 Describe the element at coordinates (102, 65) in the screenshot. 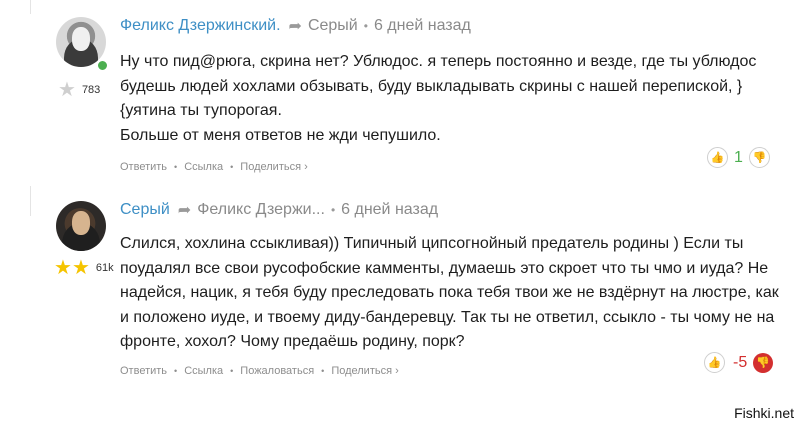

I see `online-status-dot` at that location.